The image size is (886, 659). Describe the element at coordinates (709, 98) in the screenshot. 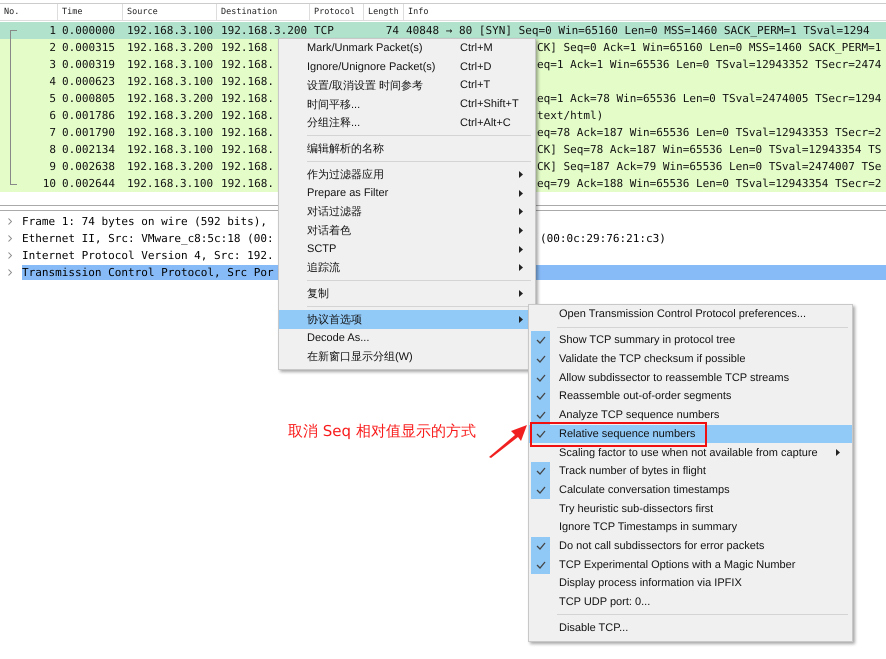

I see `table-cell: eq=1 Ack=78 Win=65536 Len=0 TSval=2474005 TSecr=1294` at that location.